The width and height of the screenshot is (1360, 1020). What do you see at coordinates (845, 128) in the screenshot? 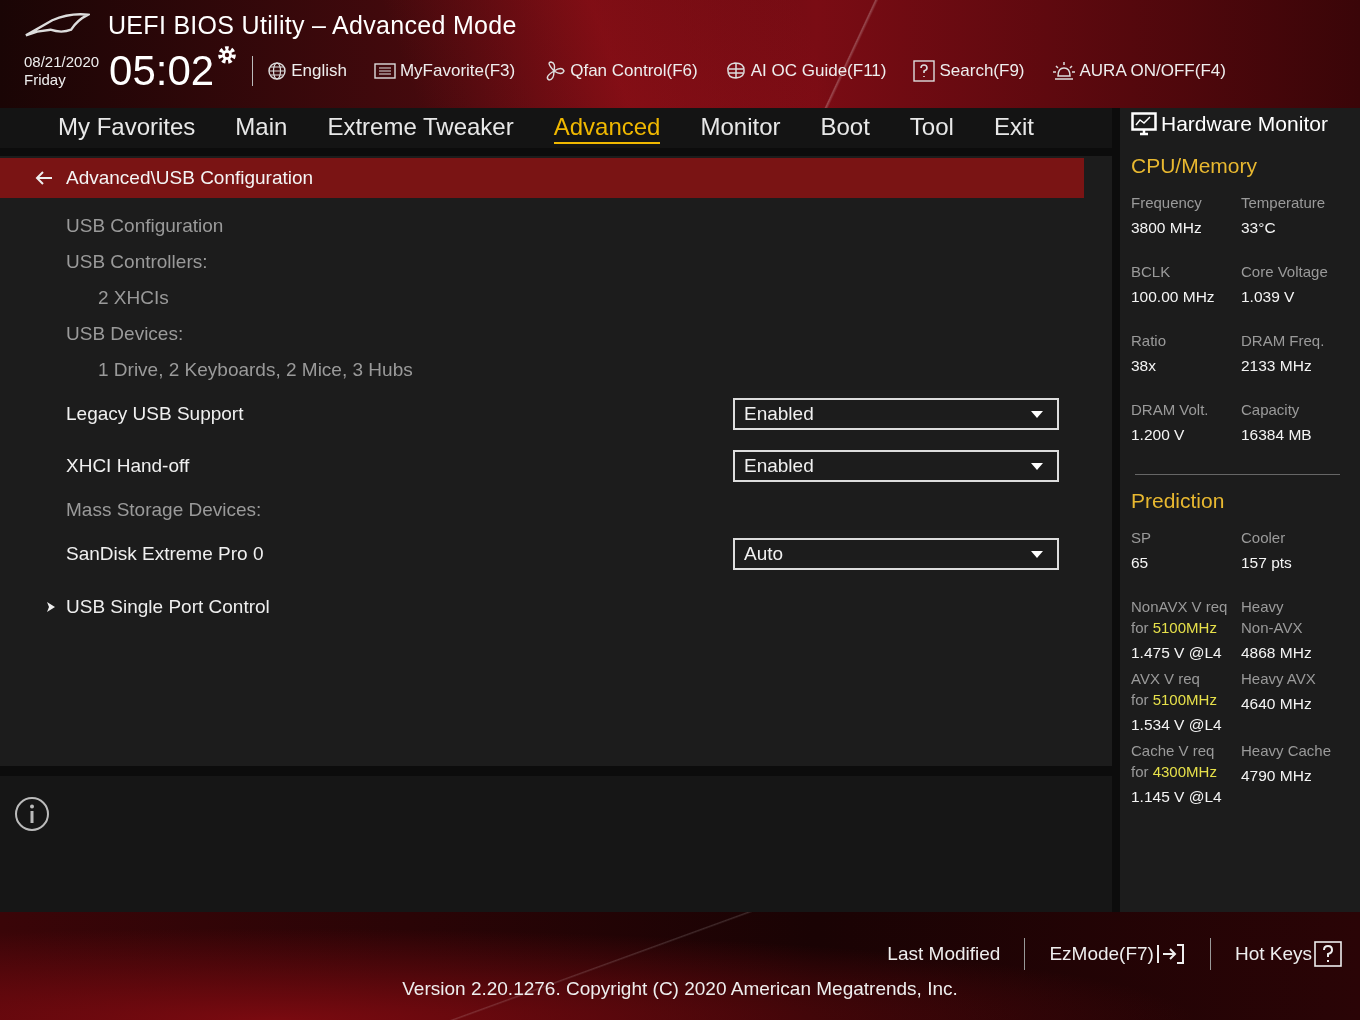
I see `menu-tab: Boot` at bounding box center [845, 128].